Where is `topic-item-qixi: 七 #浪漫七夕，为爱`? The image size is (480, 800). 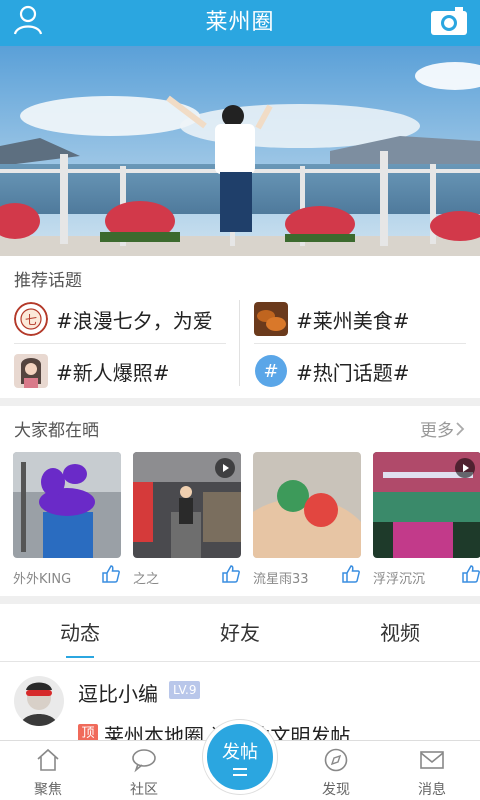 topic-item-qixi: 七 #浪漫七夕，为爱 is located at coordinates (113, 319).